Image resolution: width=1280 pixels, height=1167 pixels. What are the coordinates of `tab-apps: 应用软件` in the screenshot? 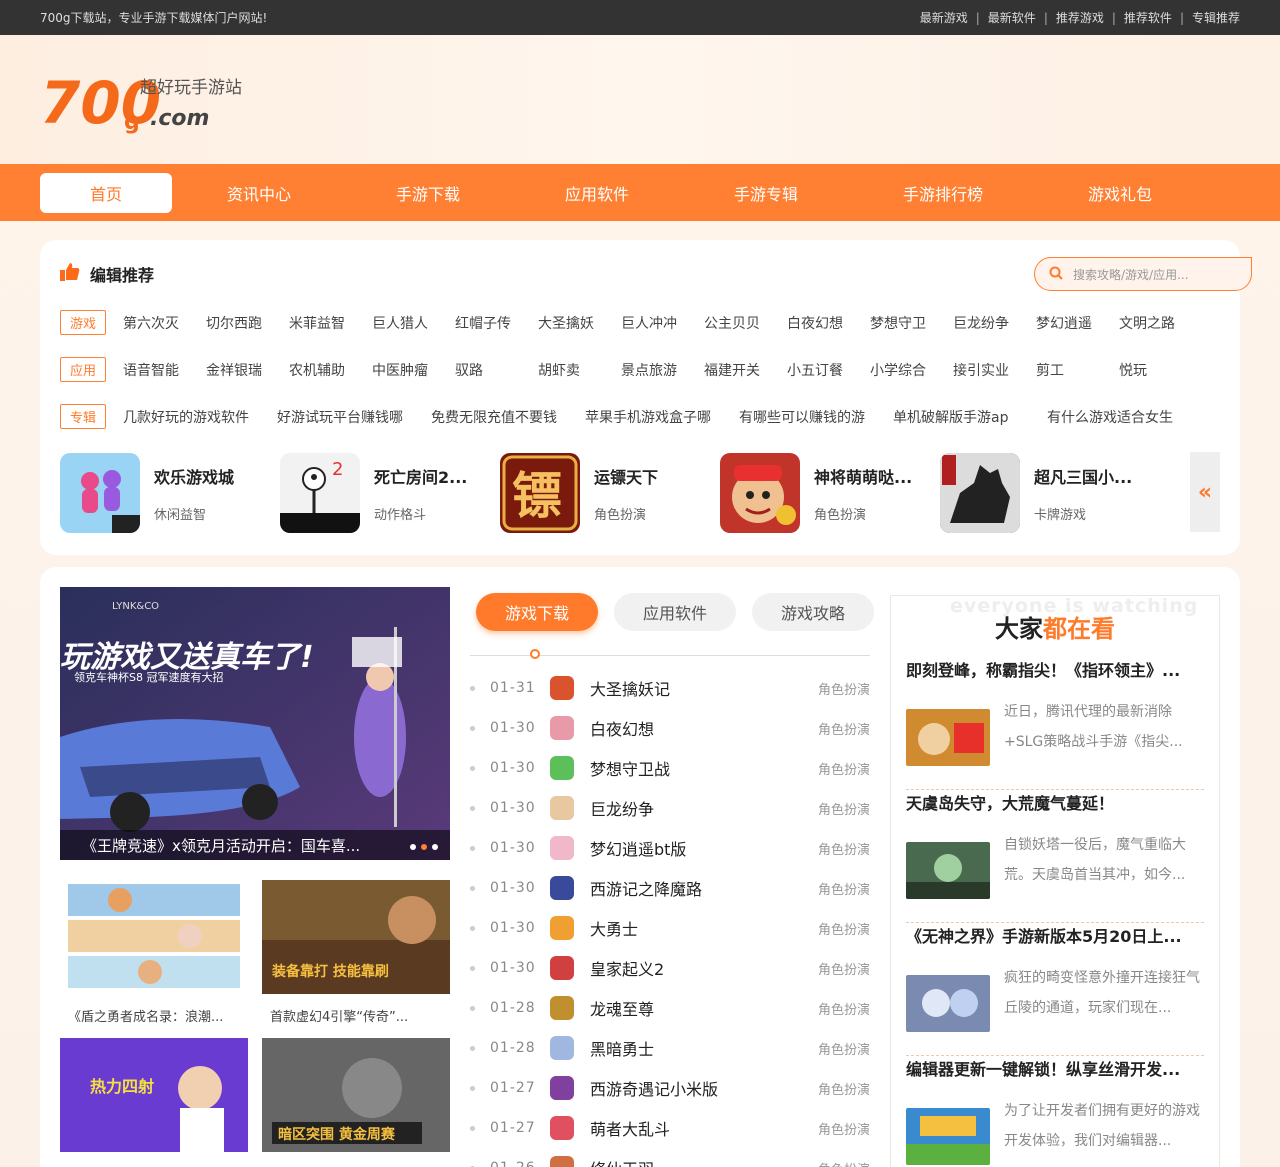 It's located at (675, 612).